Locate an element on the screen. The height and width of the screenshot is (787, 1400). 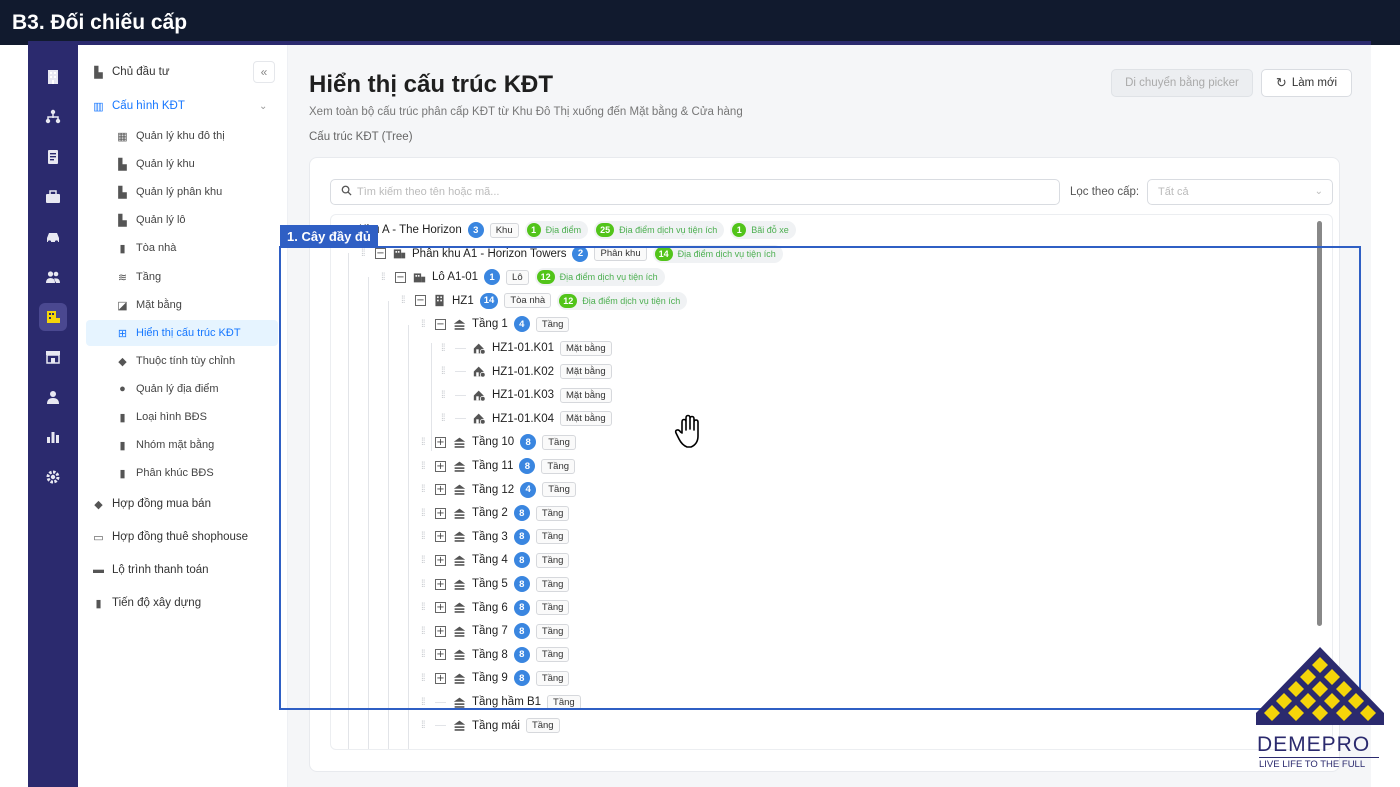
users-icon is located at coordinates (53, 277).